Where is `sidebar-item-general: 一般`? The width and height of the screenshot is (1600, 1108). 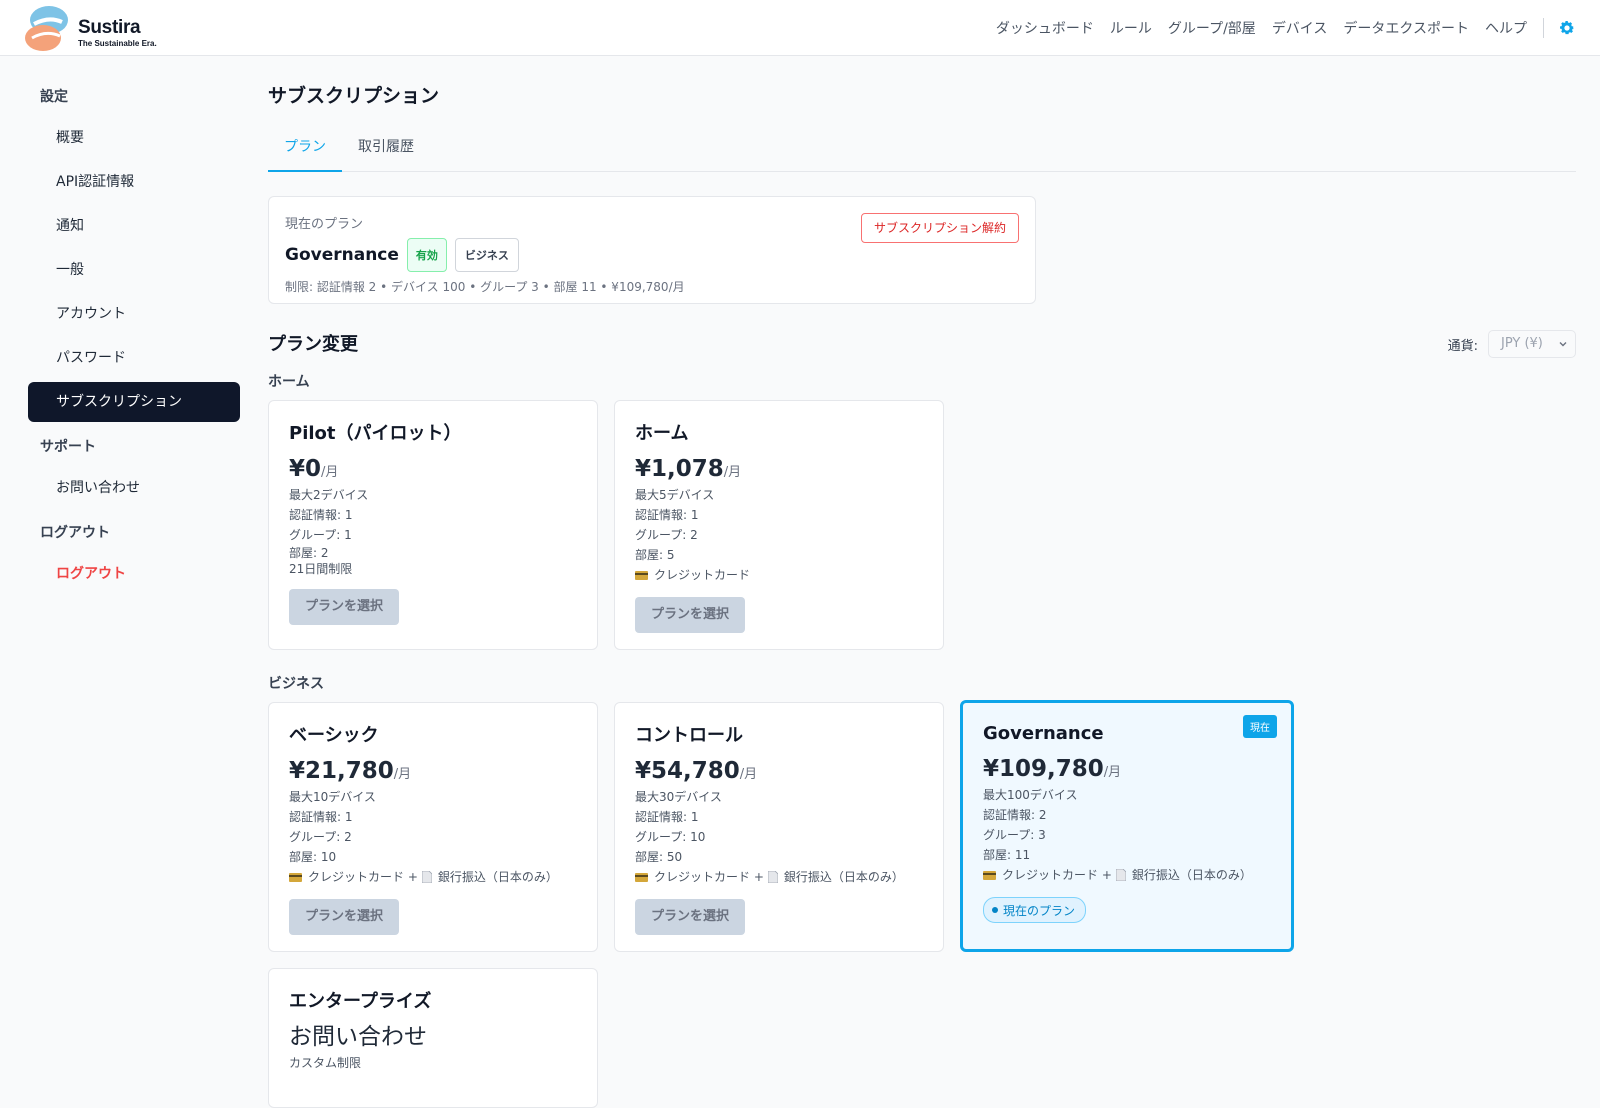 sidebar-item-general: 一般 is located at coordinates (134, 270).